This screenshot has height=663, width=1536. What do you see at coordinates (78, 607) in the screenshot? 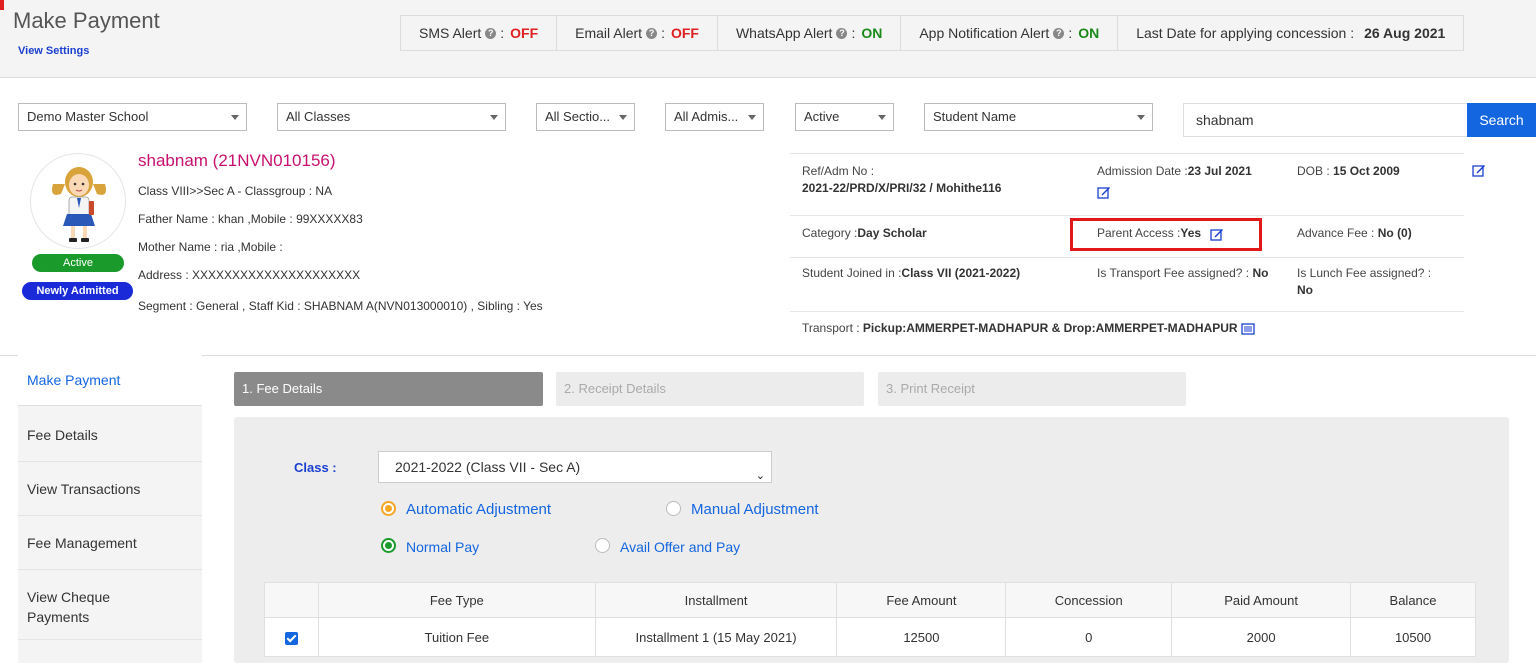
I see `nav-item-view-cheque-payments: View Cheque Payments` at bounding box center [78, 607].